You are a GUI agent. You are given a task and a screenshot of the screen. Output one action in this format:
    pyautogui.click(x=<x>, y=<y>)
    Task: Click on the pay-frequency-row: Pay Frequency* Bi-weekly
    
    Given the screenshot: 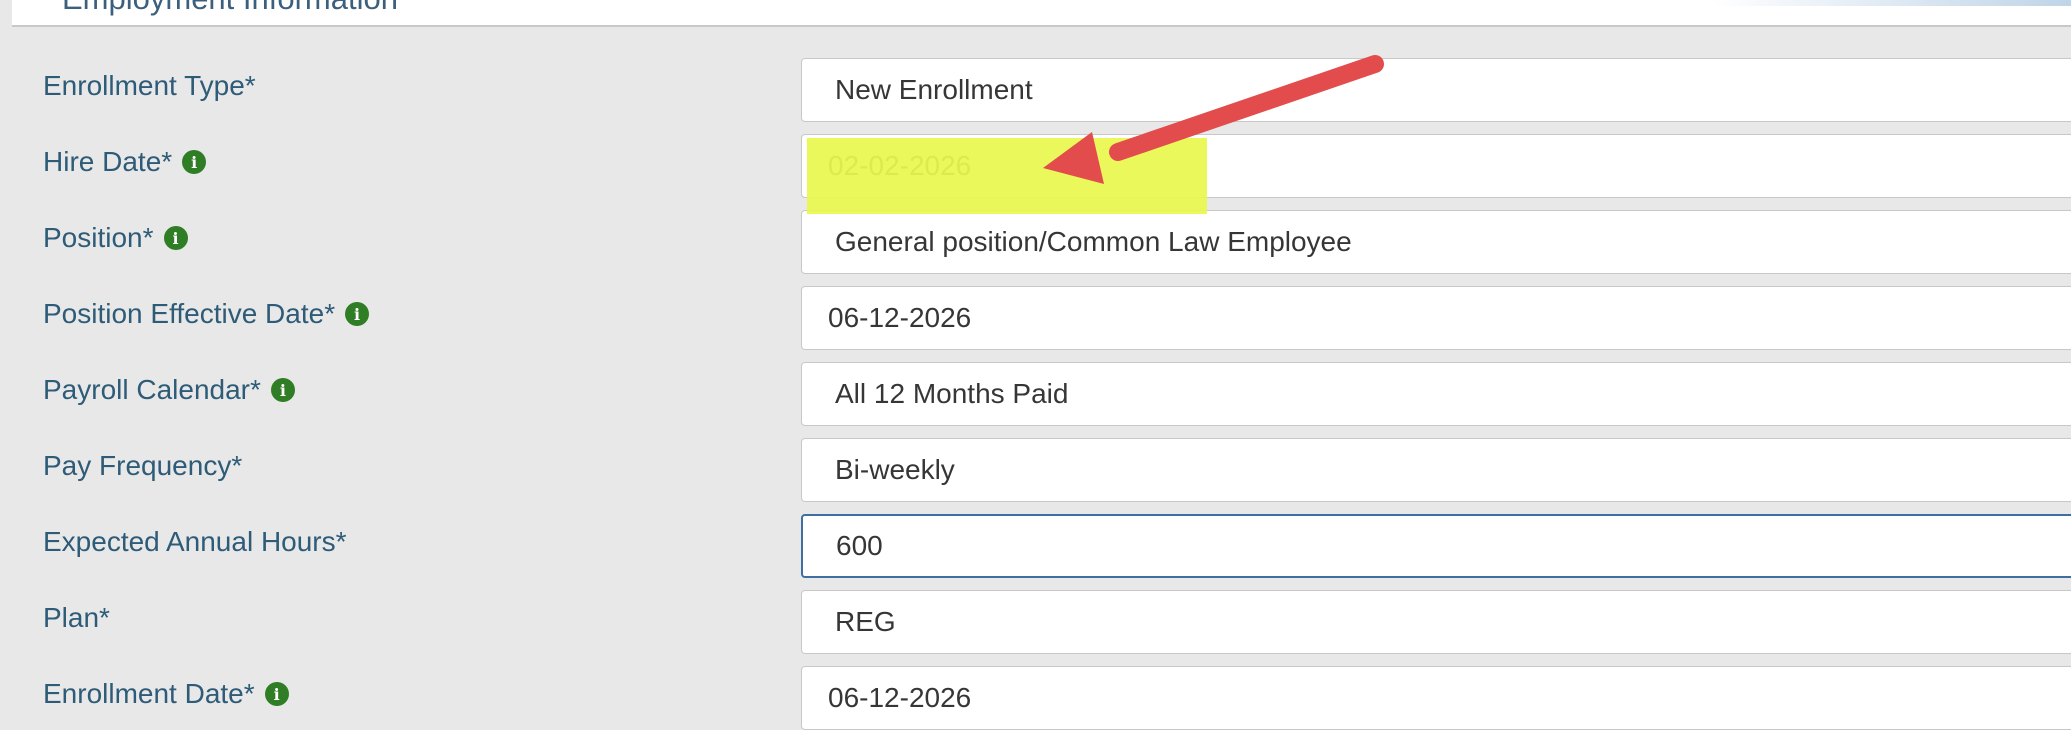 What is the action you would take?
    pyautogui.click(x=1035, y=476)
    